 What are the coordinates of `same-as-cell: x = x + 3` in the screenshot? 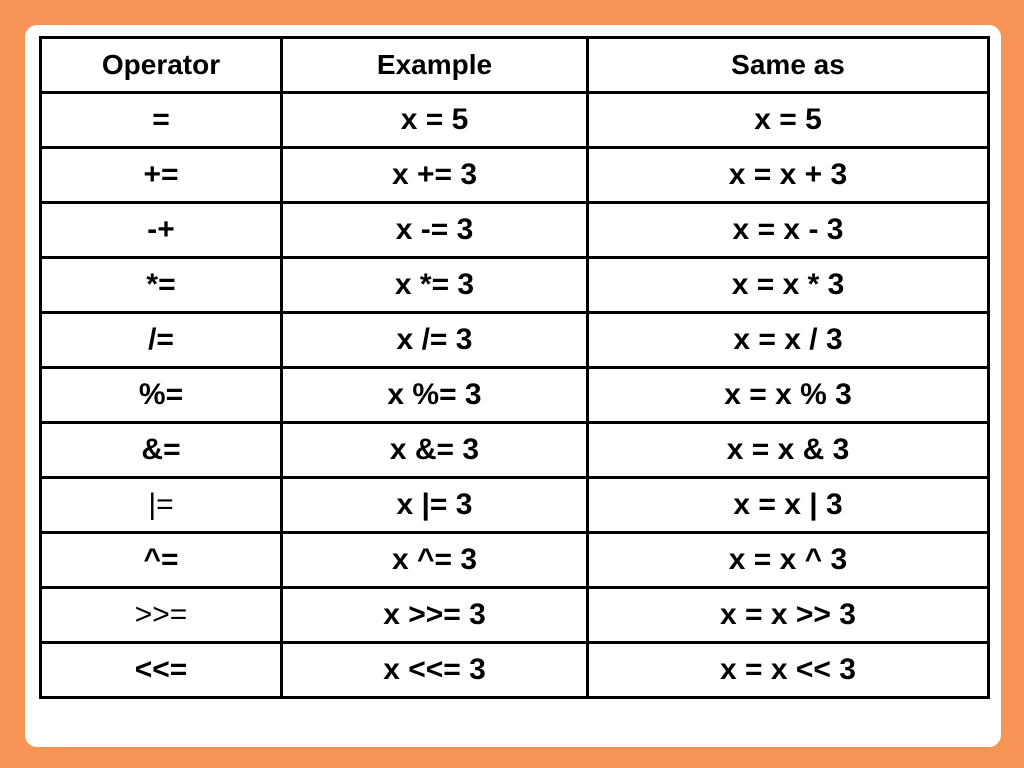 It's located at (788, 175).